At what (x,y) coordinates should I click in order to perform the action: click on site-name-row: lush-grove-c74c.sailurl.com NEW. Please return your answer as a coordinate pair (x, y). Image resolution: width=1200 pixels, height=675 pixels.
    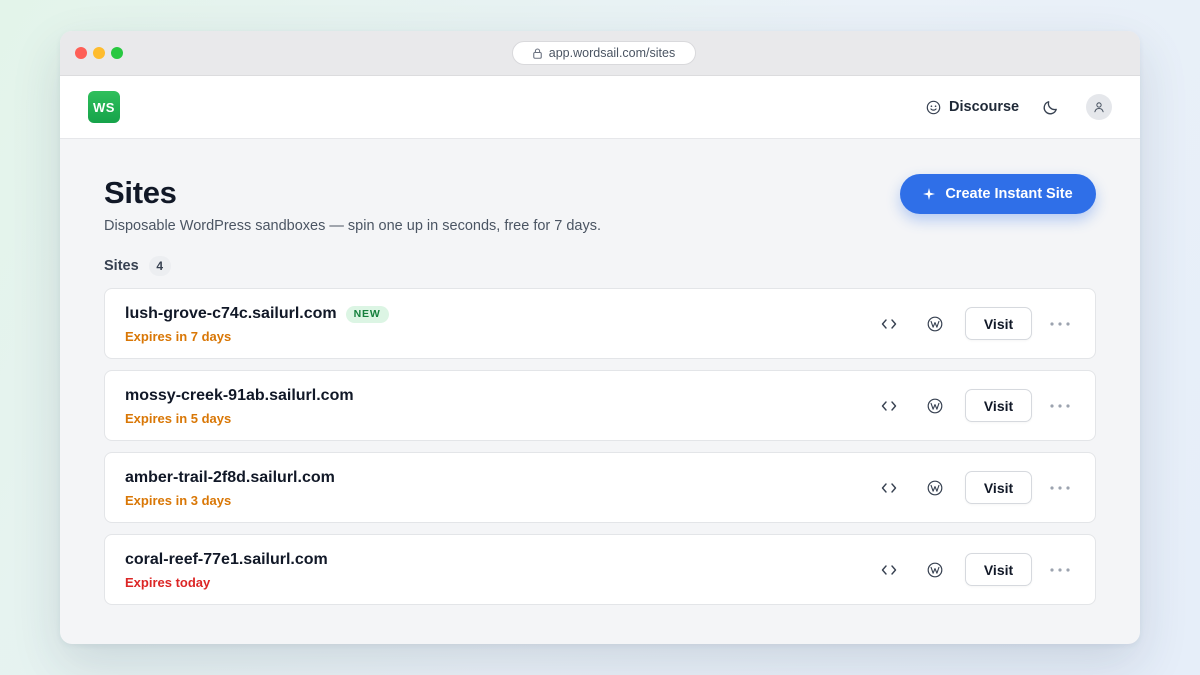
    Looking at the image, I should click on (257, 314).